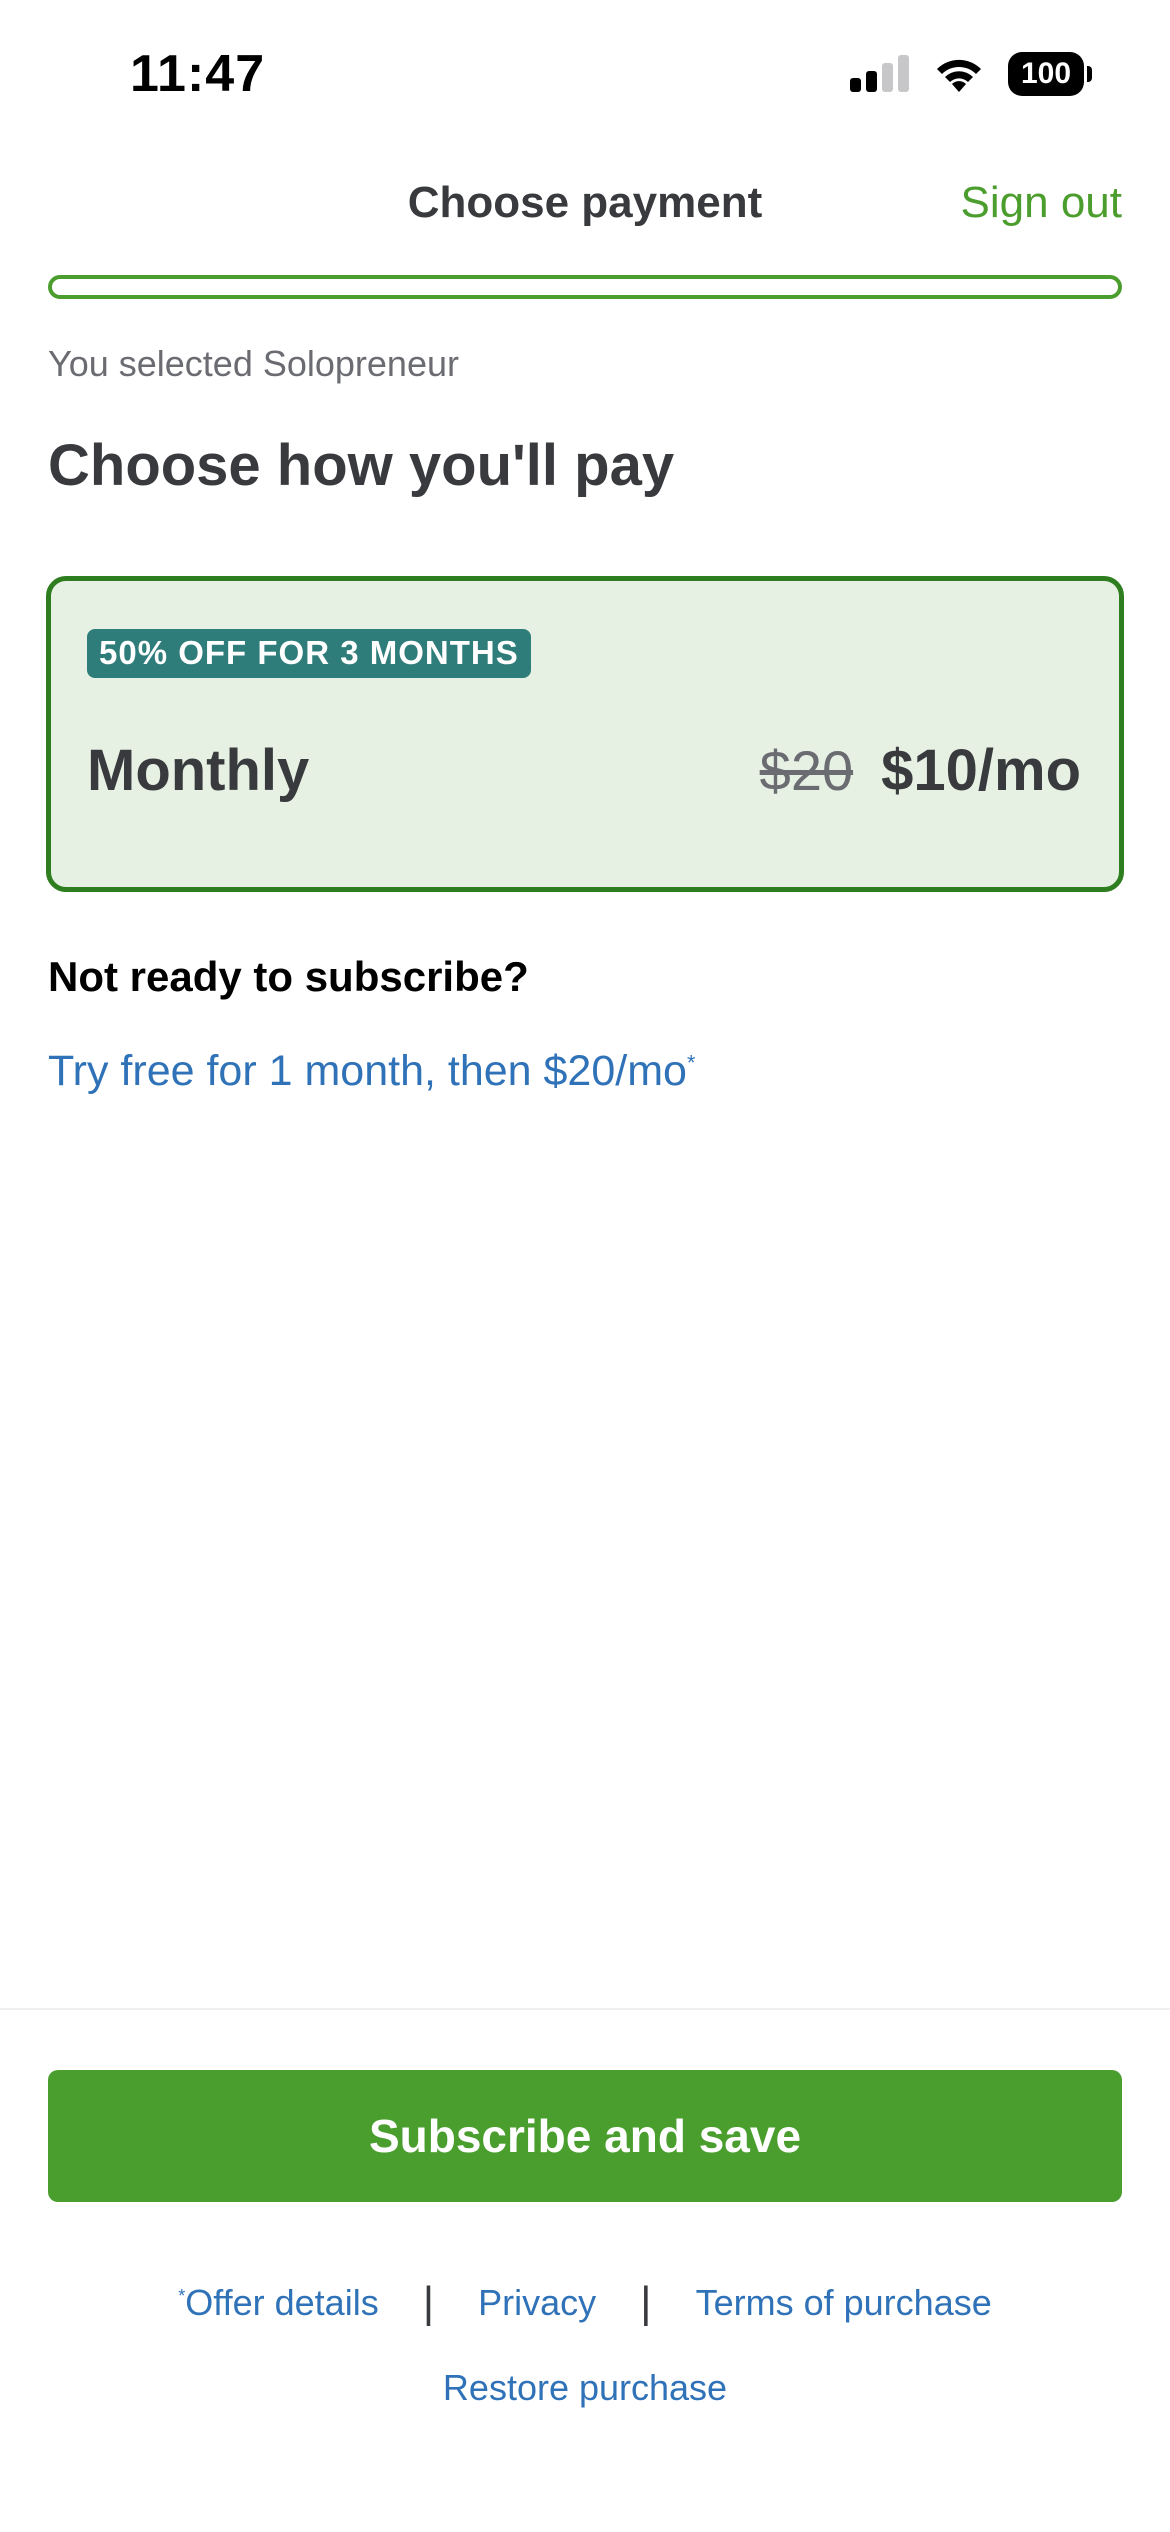  I want to click on not-ready-heading: Not ready to subscribe?, so click(288, 976).